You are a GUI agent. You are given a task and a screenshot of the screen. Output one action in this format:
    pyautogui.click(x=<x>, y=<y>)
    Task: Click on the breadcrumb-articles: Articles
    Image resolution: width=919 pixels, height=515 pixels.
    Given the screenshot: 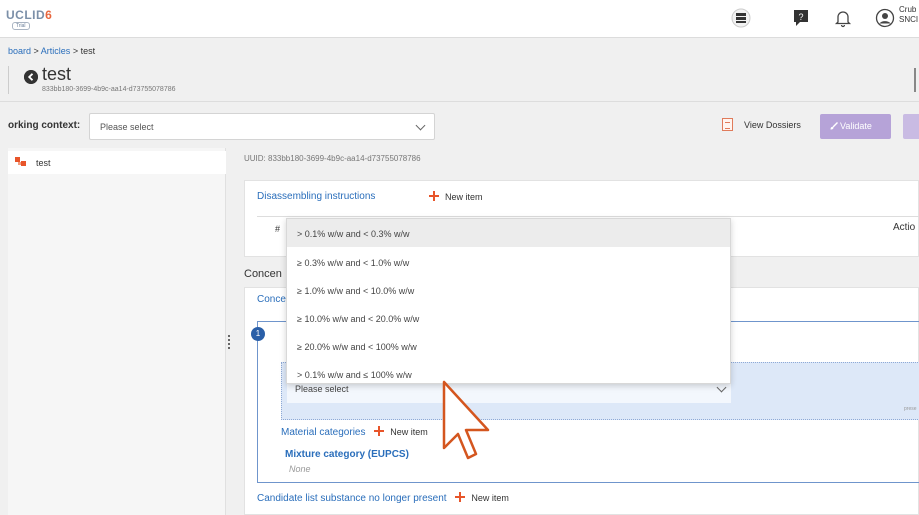 What is the action you would take?
    pyautogui.click(x=56, y=51)
    